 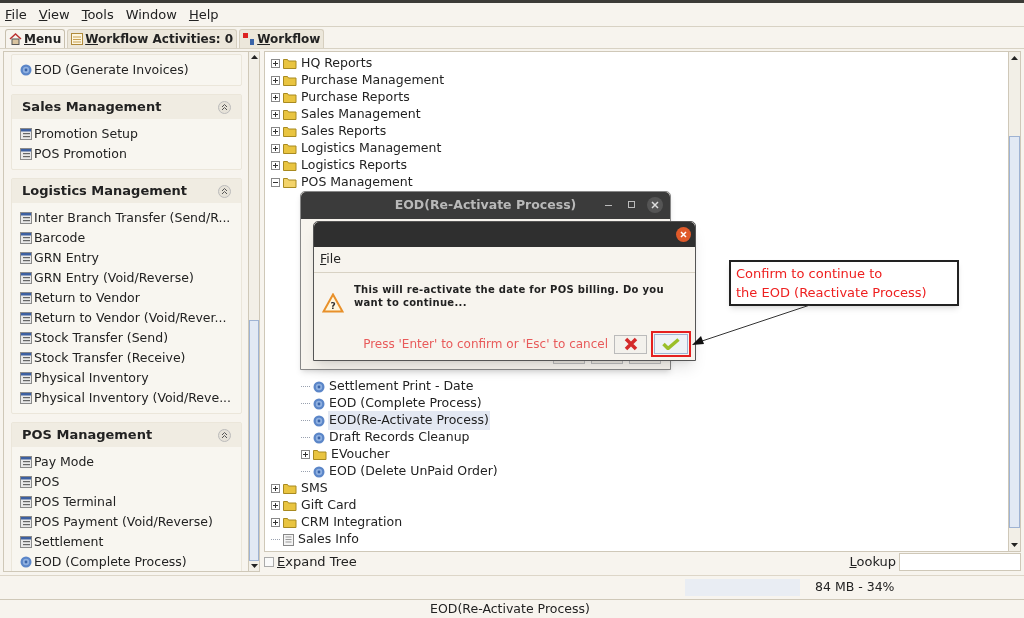 What do you see at coordinates (87, 298) in the screenshot?
I see `sidebar-item: Return to Vendor` at bounding box center [87, 298].